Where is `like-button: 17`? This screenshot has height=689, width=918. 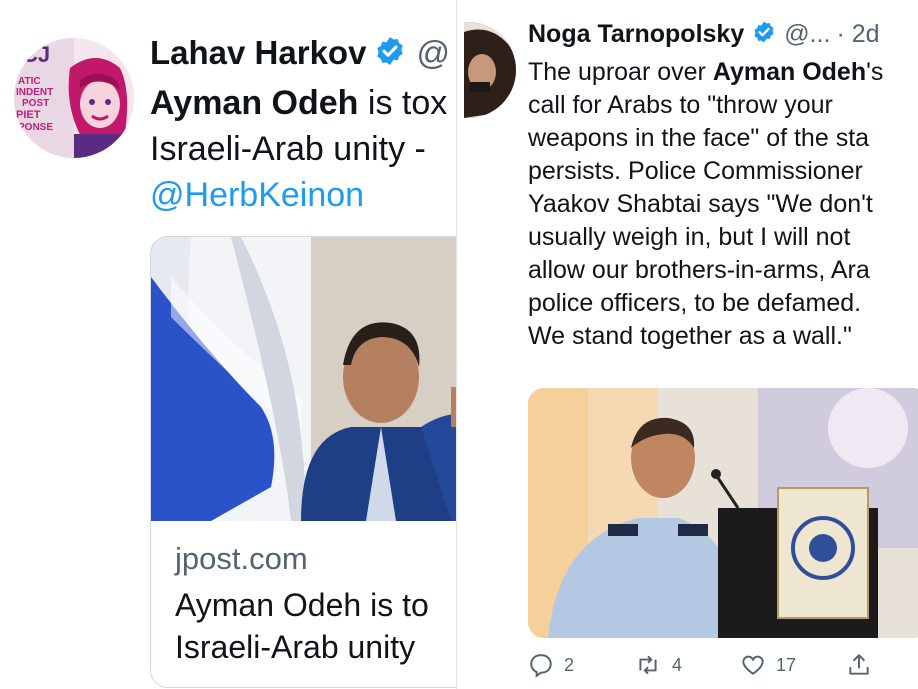
like-button: 17 is located at coordinates (768, 665).